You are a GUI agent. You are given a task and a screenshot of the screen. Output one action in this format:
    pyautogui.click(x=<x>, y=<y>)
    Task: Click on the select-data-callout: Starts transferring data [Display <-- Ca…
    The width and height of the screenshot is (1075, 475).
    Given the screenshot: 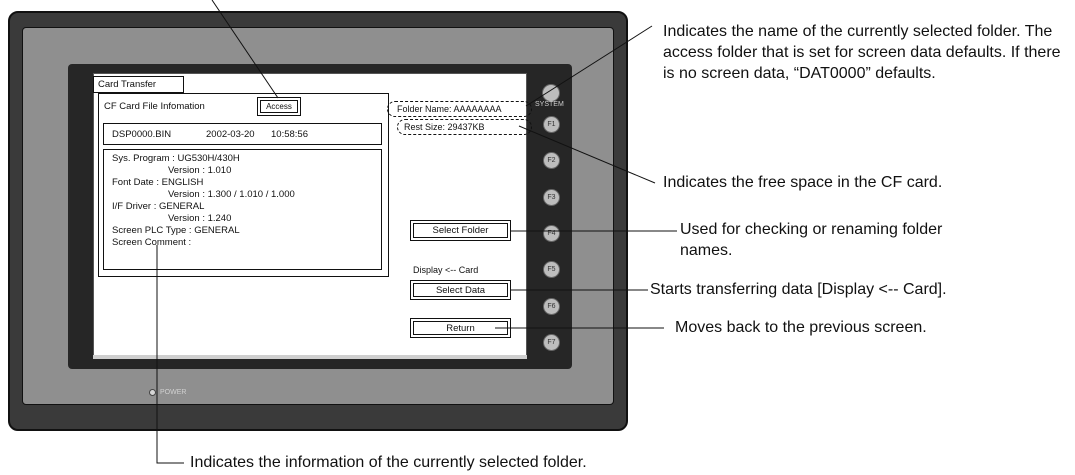 What is the action you would take?
    pyautogui.click(x=798, y=289)
    